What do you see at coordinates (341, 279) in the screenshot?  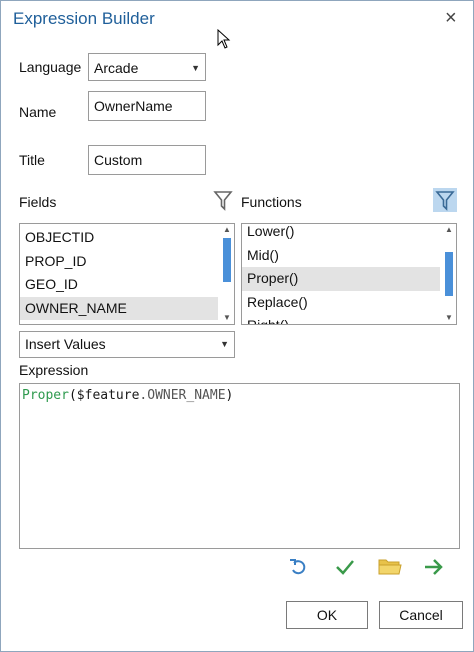 I see `list-item-selected: Proper()` at bounding box center [341, 279].